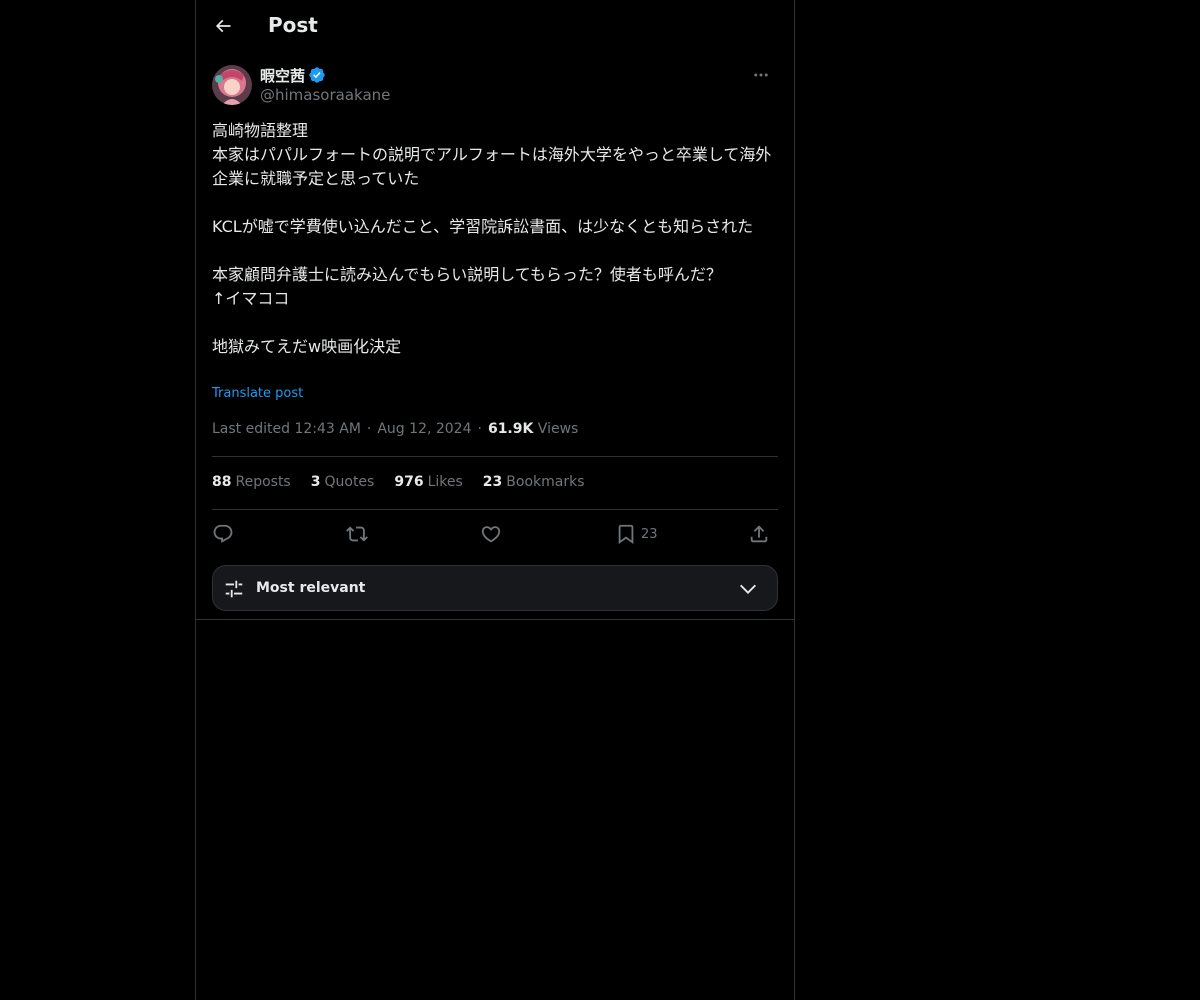 This screenshot has height=1000, width=1200. I want to click on back-button, so click(223, 26).